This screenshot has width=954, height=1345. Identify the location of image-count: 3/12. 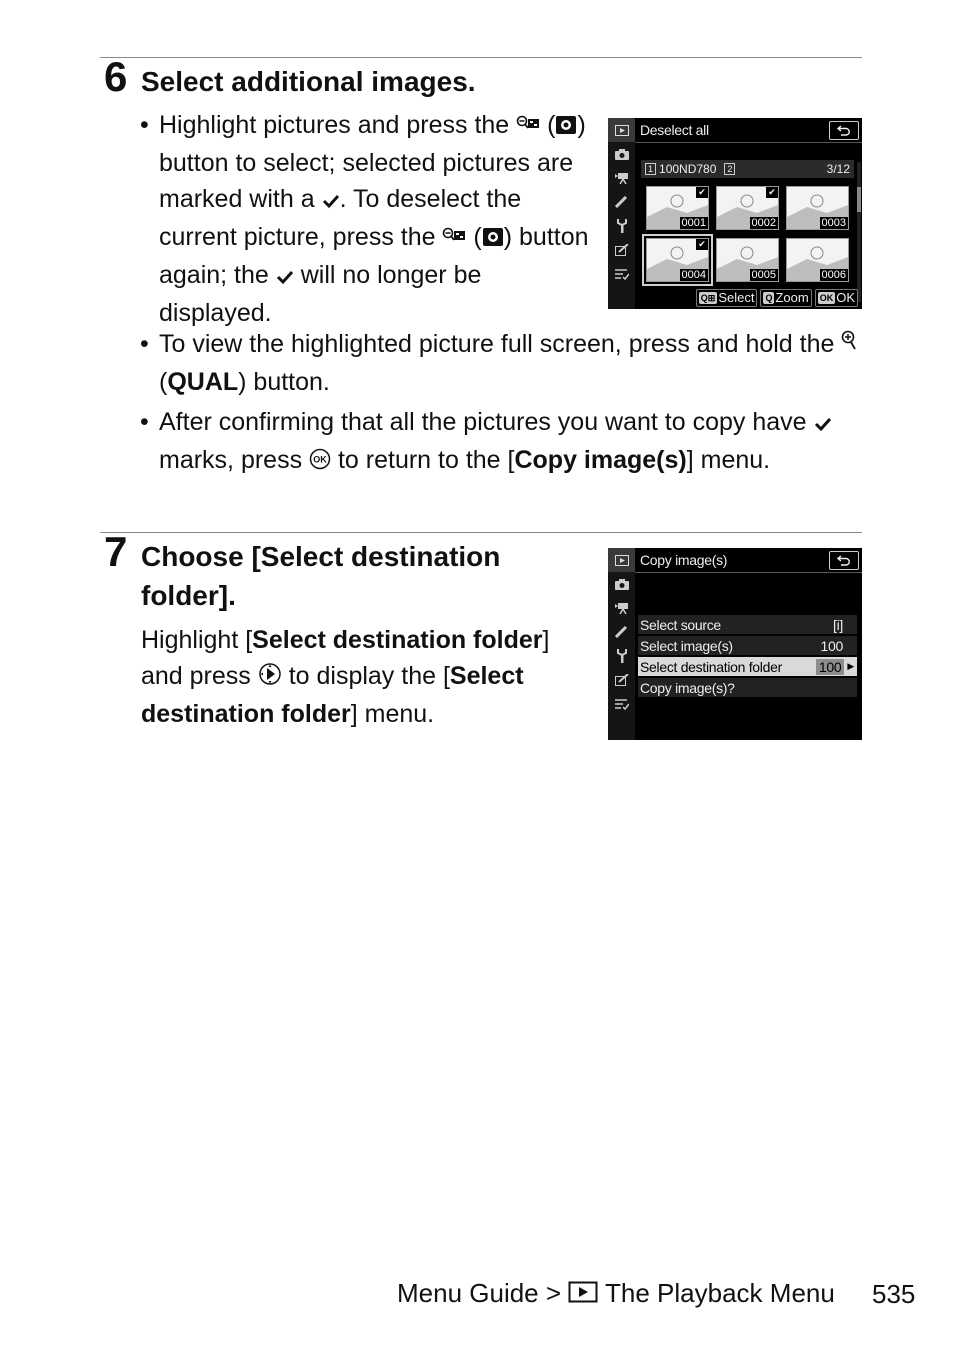
(838, 169).